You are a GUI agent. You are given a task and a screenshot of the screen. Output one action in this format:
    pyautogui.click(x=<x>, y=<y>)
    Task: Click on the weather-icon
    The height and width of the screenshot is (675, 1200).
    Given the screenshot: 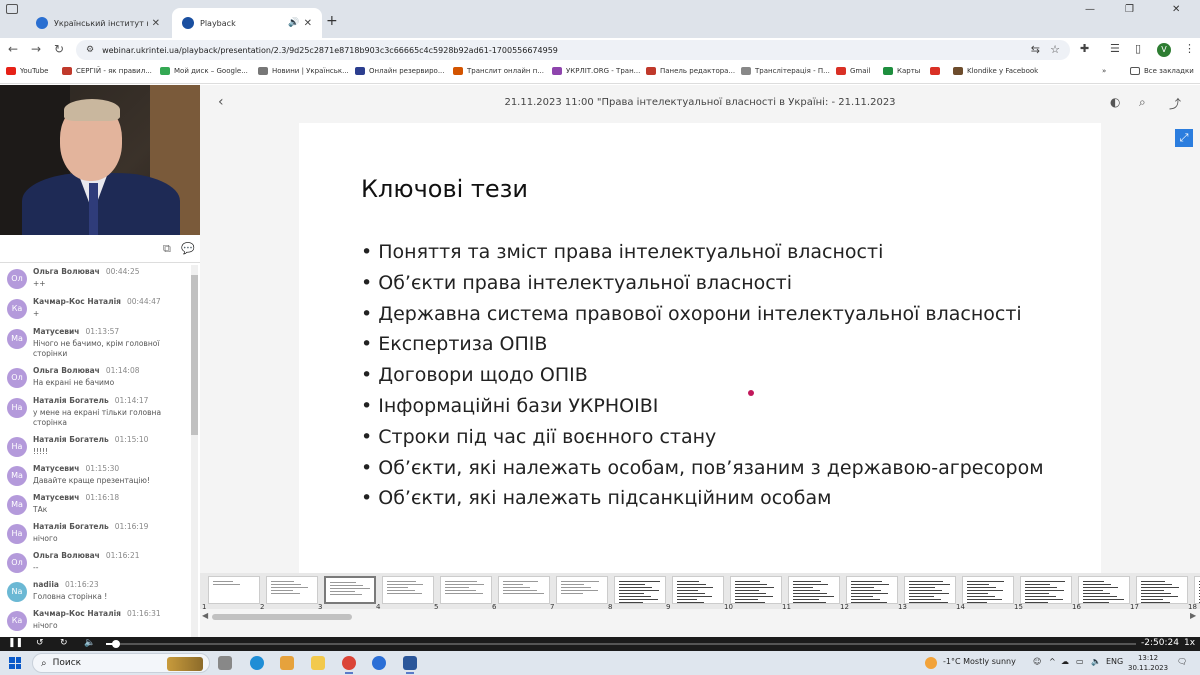 What is the action you would take?
    pyautogui.click(x=931, y=663)
    